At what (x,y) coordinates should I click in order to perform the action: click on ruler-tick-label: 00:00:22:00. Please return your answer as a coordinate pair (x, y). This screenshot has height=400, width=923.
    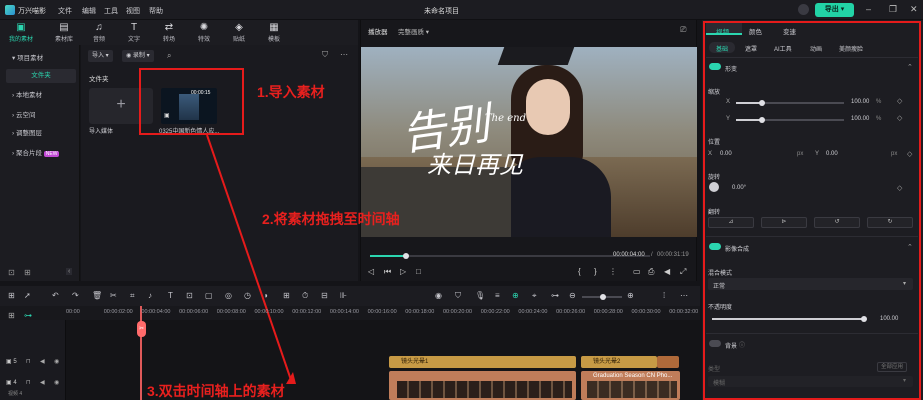
    Looking at the image, I should click on (495, 312).